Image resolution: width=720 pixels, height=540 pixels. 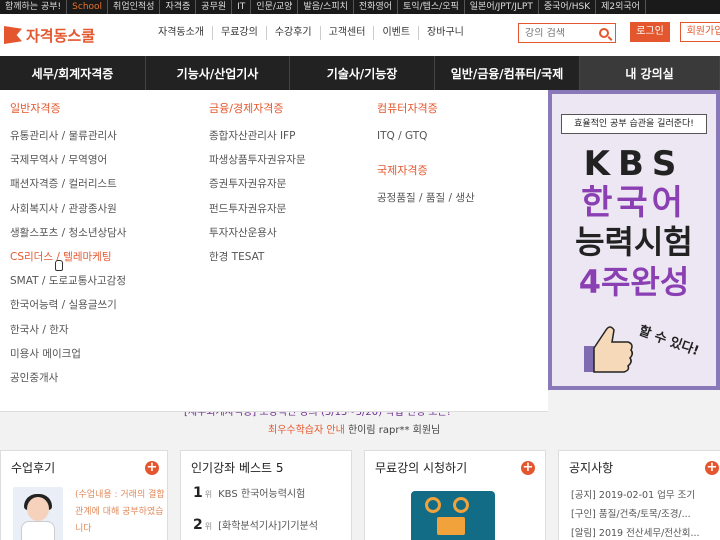 I want to click on dropdown-link: SMAT / 도로교통사고감정, so click(x=68, y=281).